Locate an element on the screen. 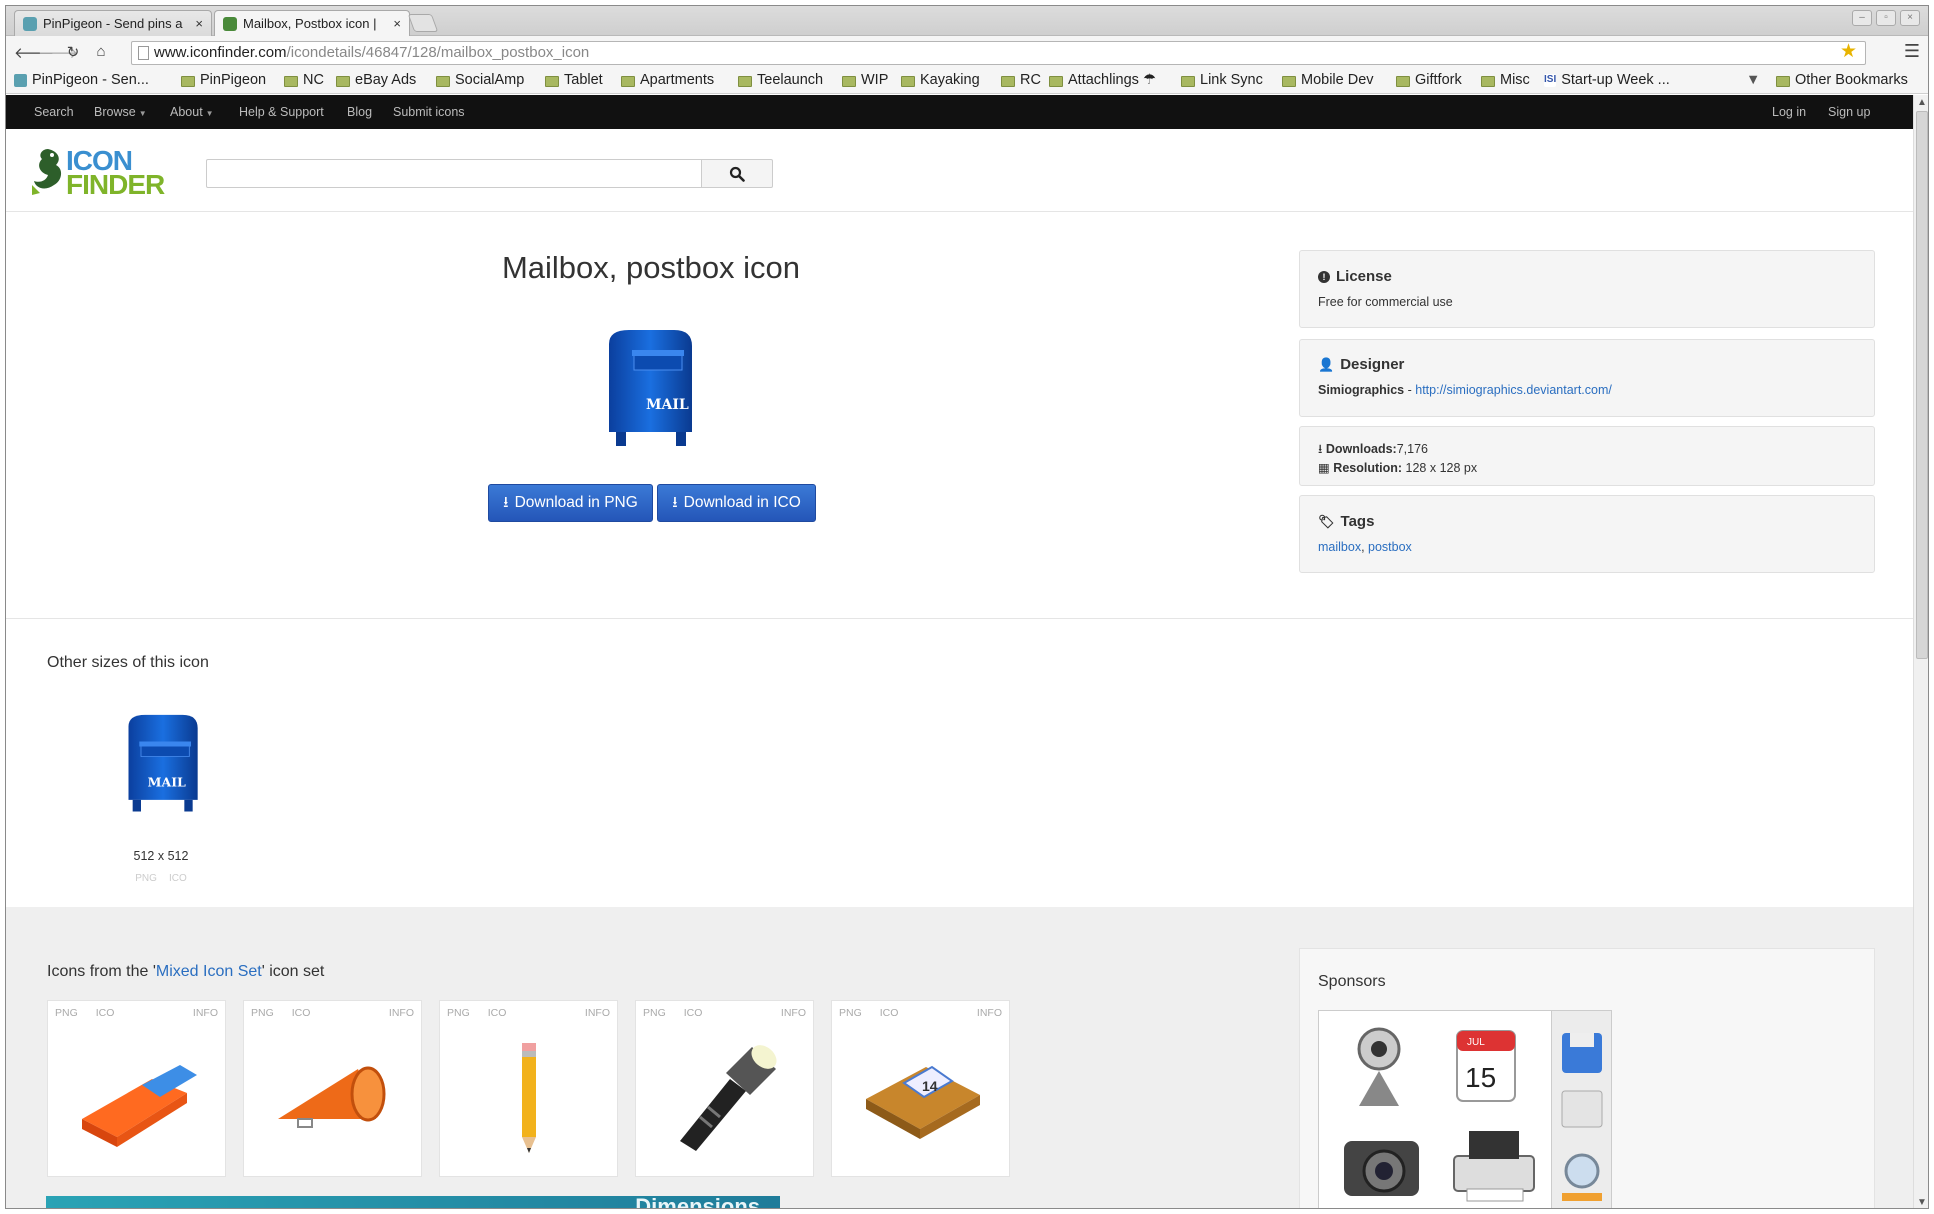  bookmarks-overflow-icon: ▼ is located at coordinates (1753, 80).